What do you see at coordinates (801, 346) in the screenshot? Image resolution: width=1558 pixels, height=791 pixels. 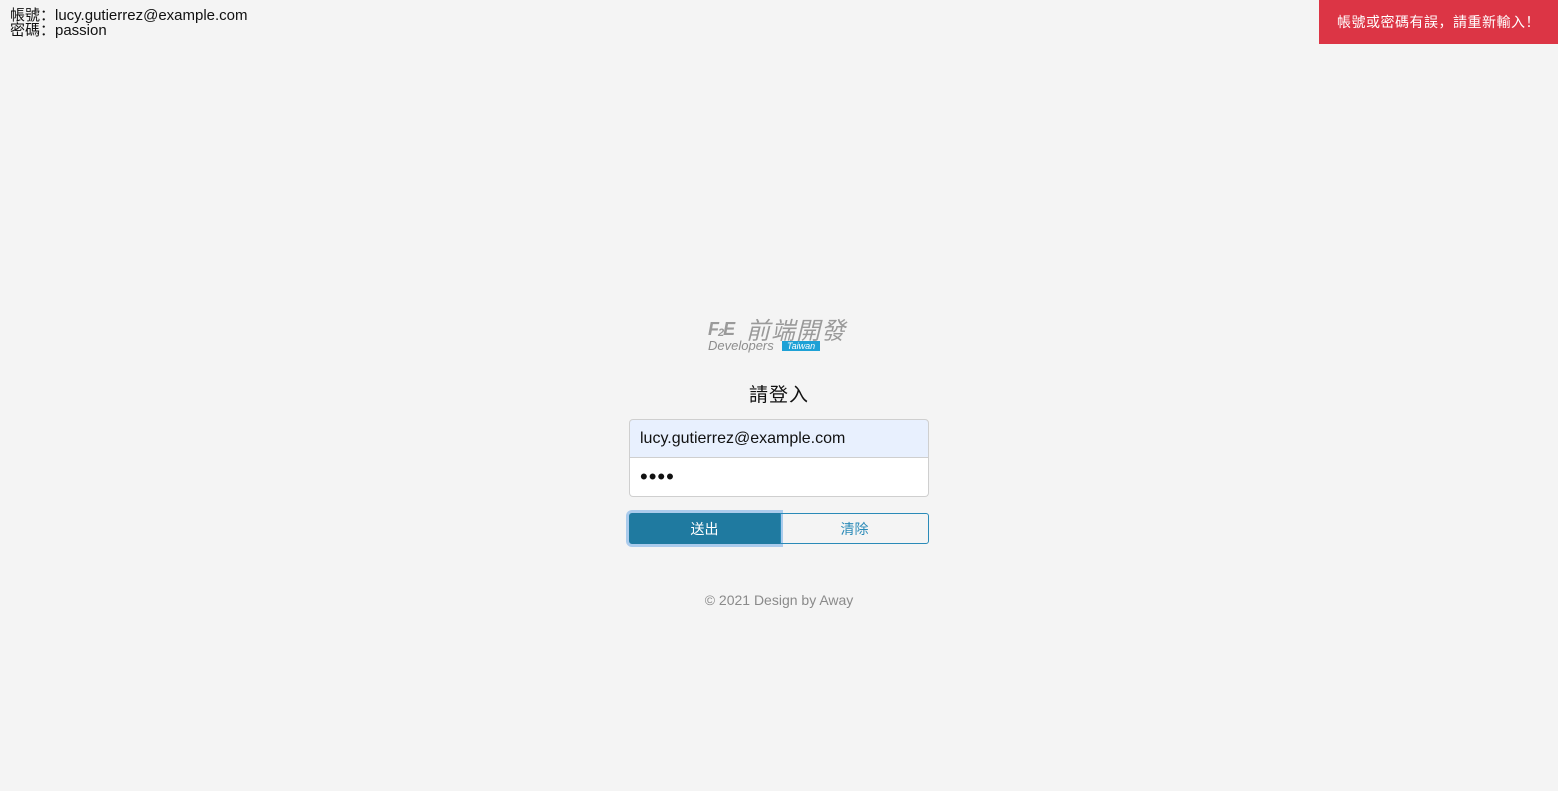 I see `logo-taiwan-badge: Taiwan` at bounding box center [801, 346].